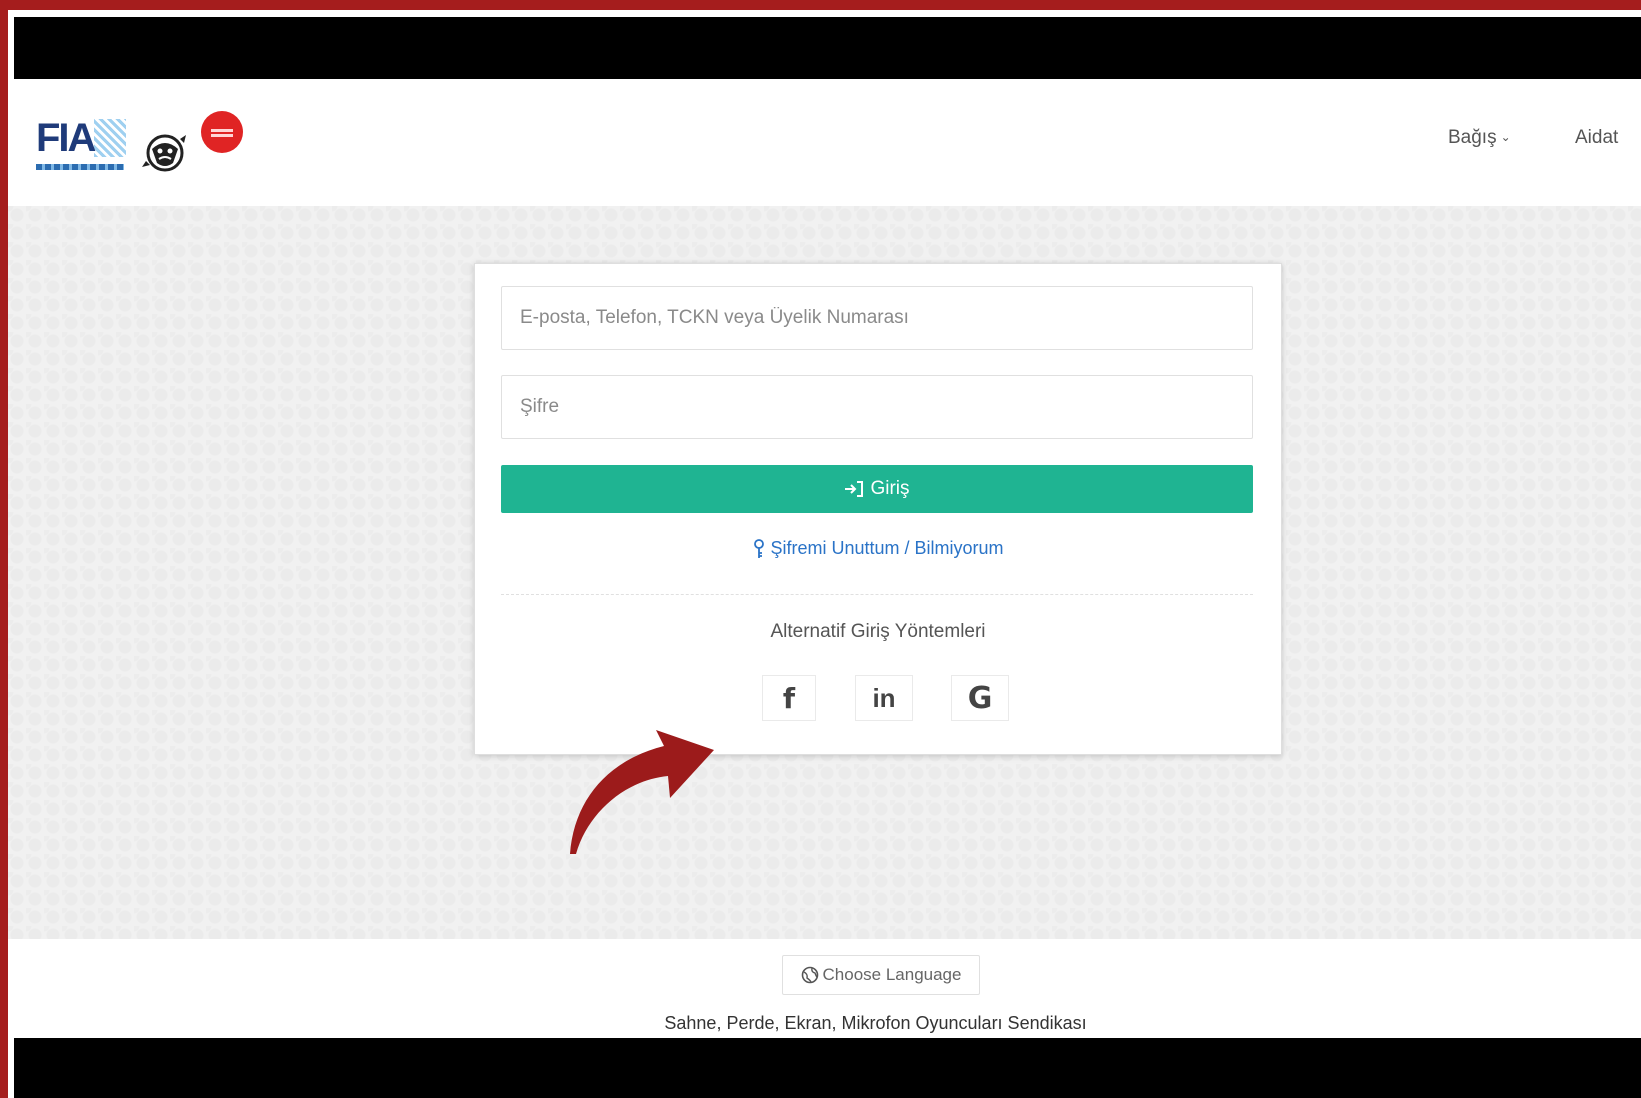  I want to click on fia-logo-text: FIA, so click(66, 138).